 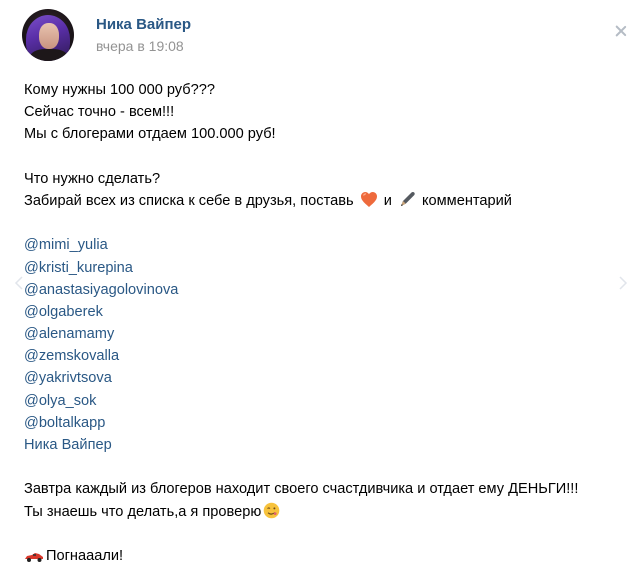 What do you see at coordinates (324, 378) in the screenshot?
I see `mention-link: @yakrivtsova` at bounding box center [324, 378].